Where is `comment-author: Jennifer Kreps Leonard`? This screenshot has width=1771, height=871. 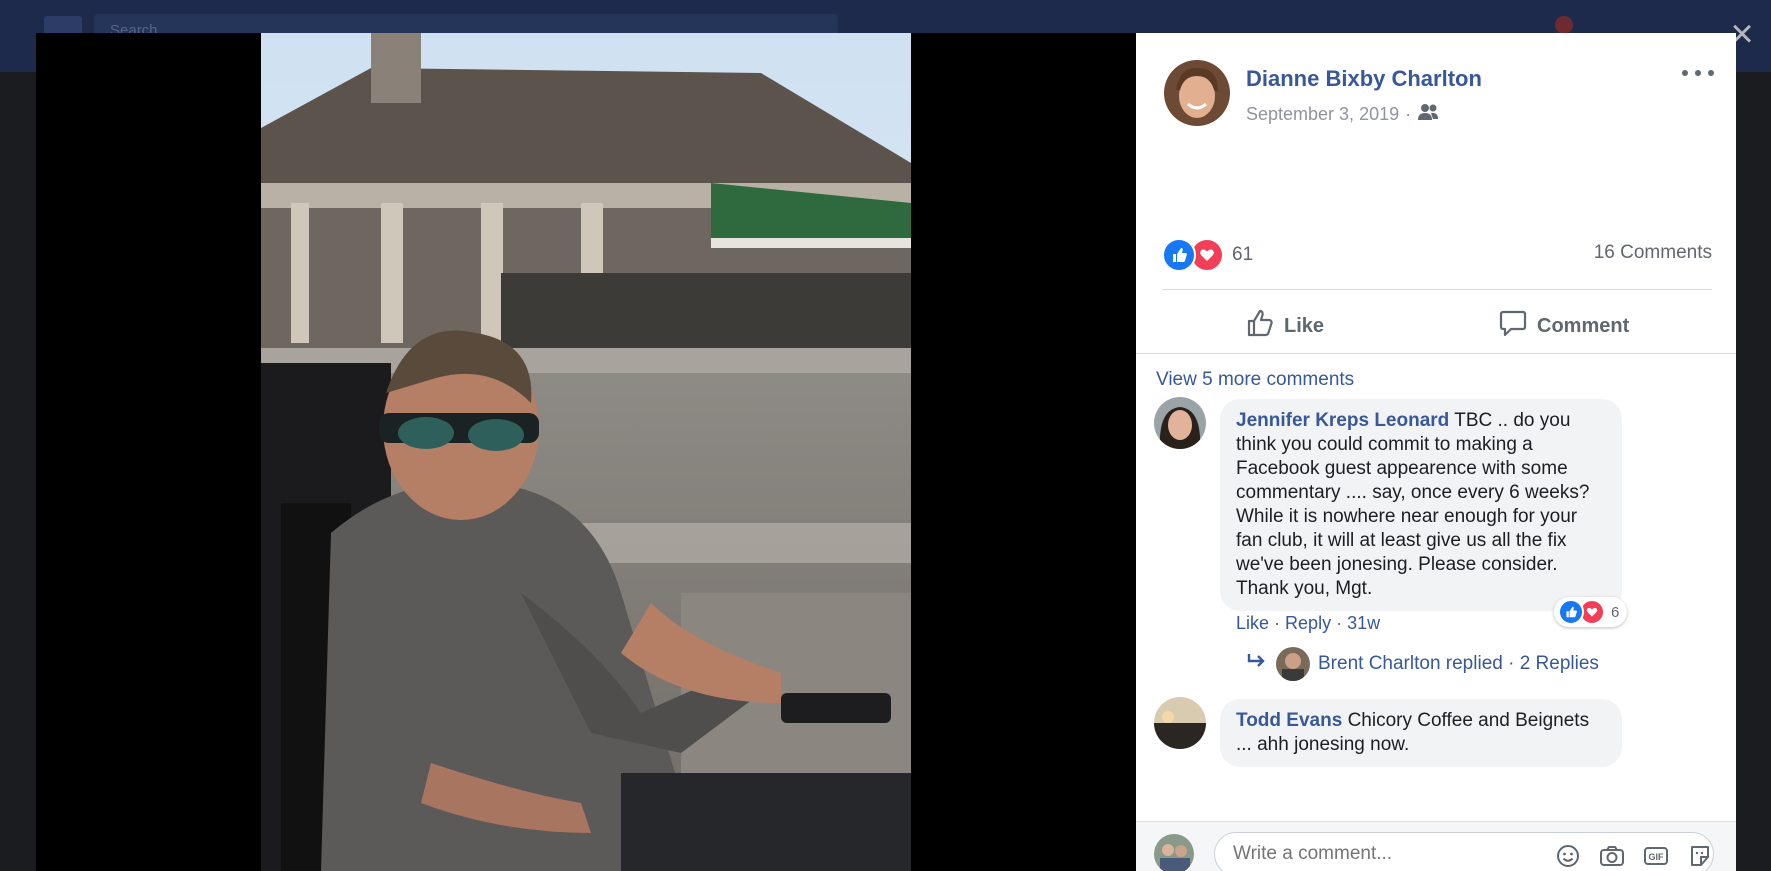
comment-author: Jennifer Kreps Leonard is located at coordinates (1342, 420).